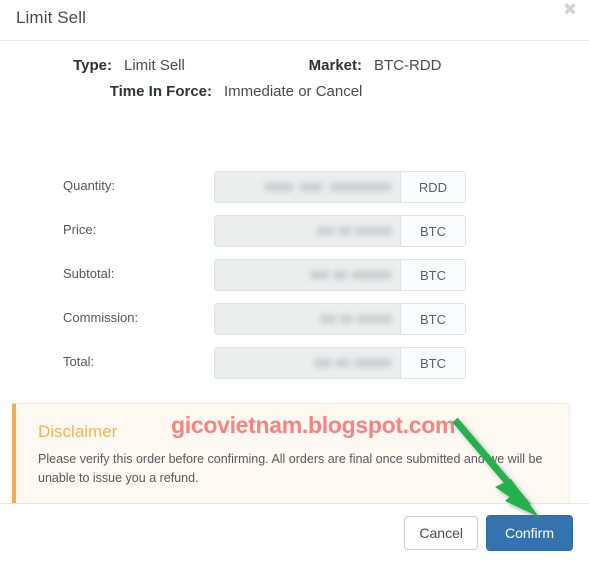  I want to click on price-input-group: BTC, so click(340, 231).